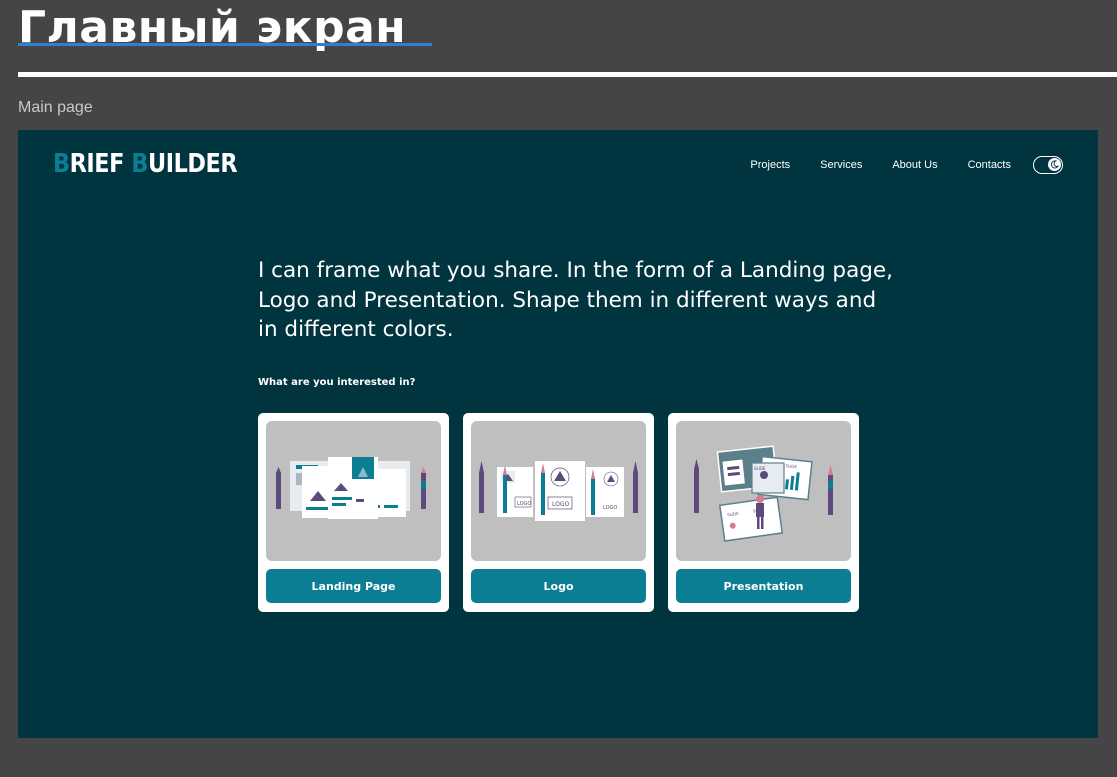  I want to click on nav-about-us: About Us, so click(914, 165).